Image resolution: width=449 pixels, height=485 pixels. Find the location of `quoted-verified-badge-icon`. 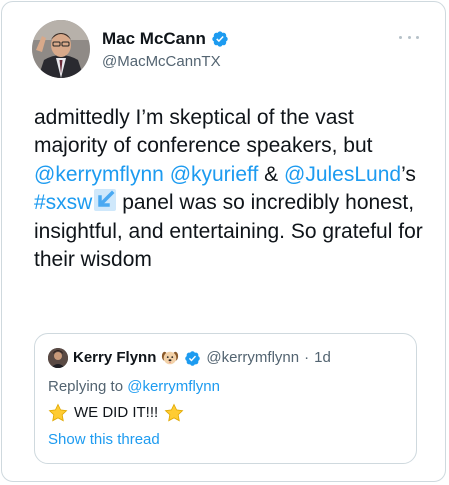

quoted-verified-badge-icon is located at coordinates (192, 358).